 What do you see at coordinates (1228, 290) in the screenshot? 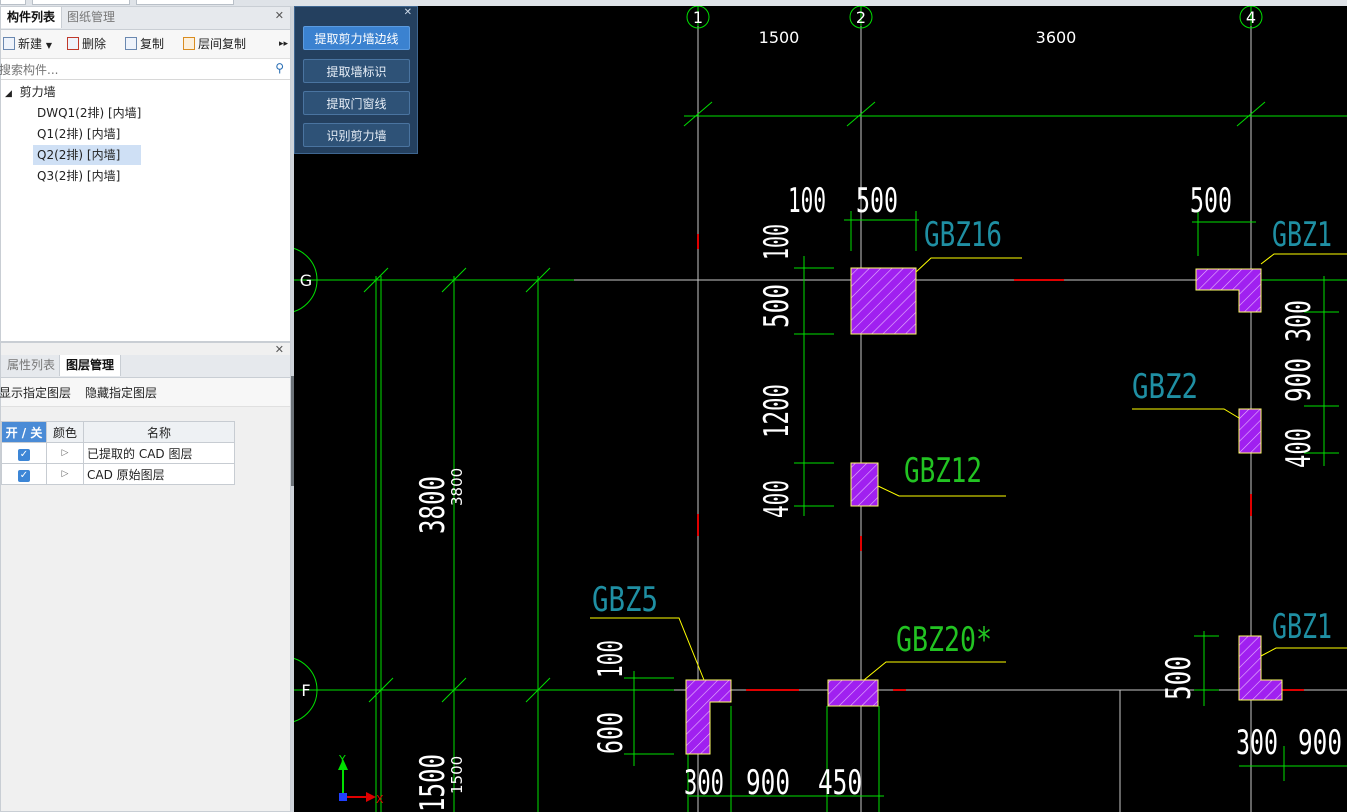
I see `column-gbz1-top` at bounding box center [1228, 290].